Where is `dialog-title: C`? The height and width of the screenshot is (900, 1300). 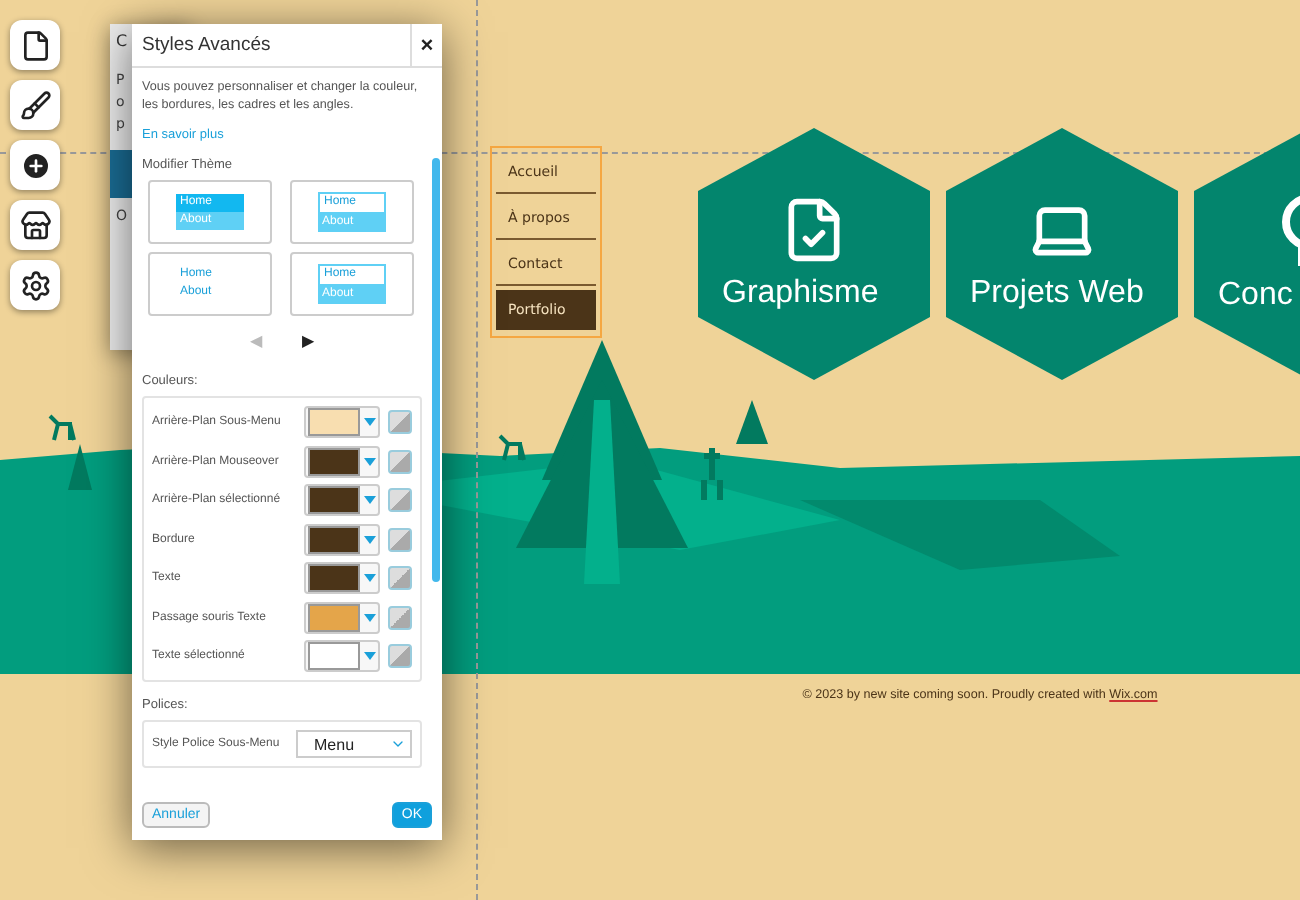
dialog-title: C is located at coordinates (122, 41).